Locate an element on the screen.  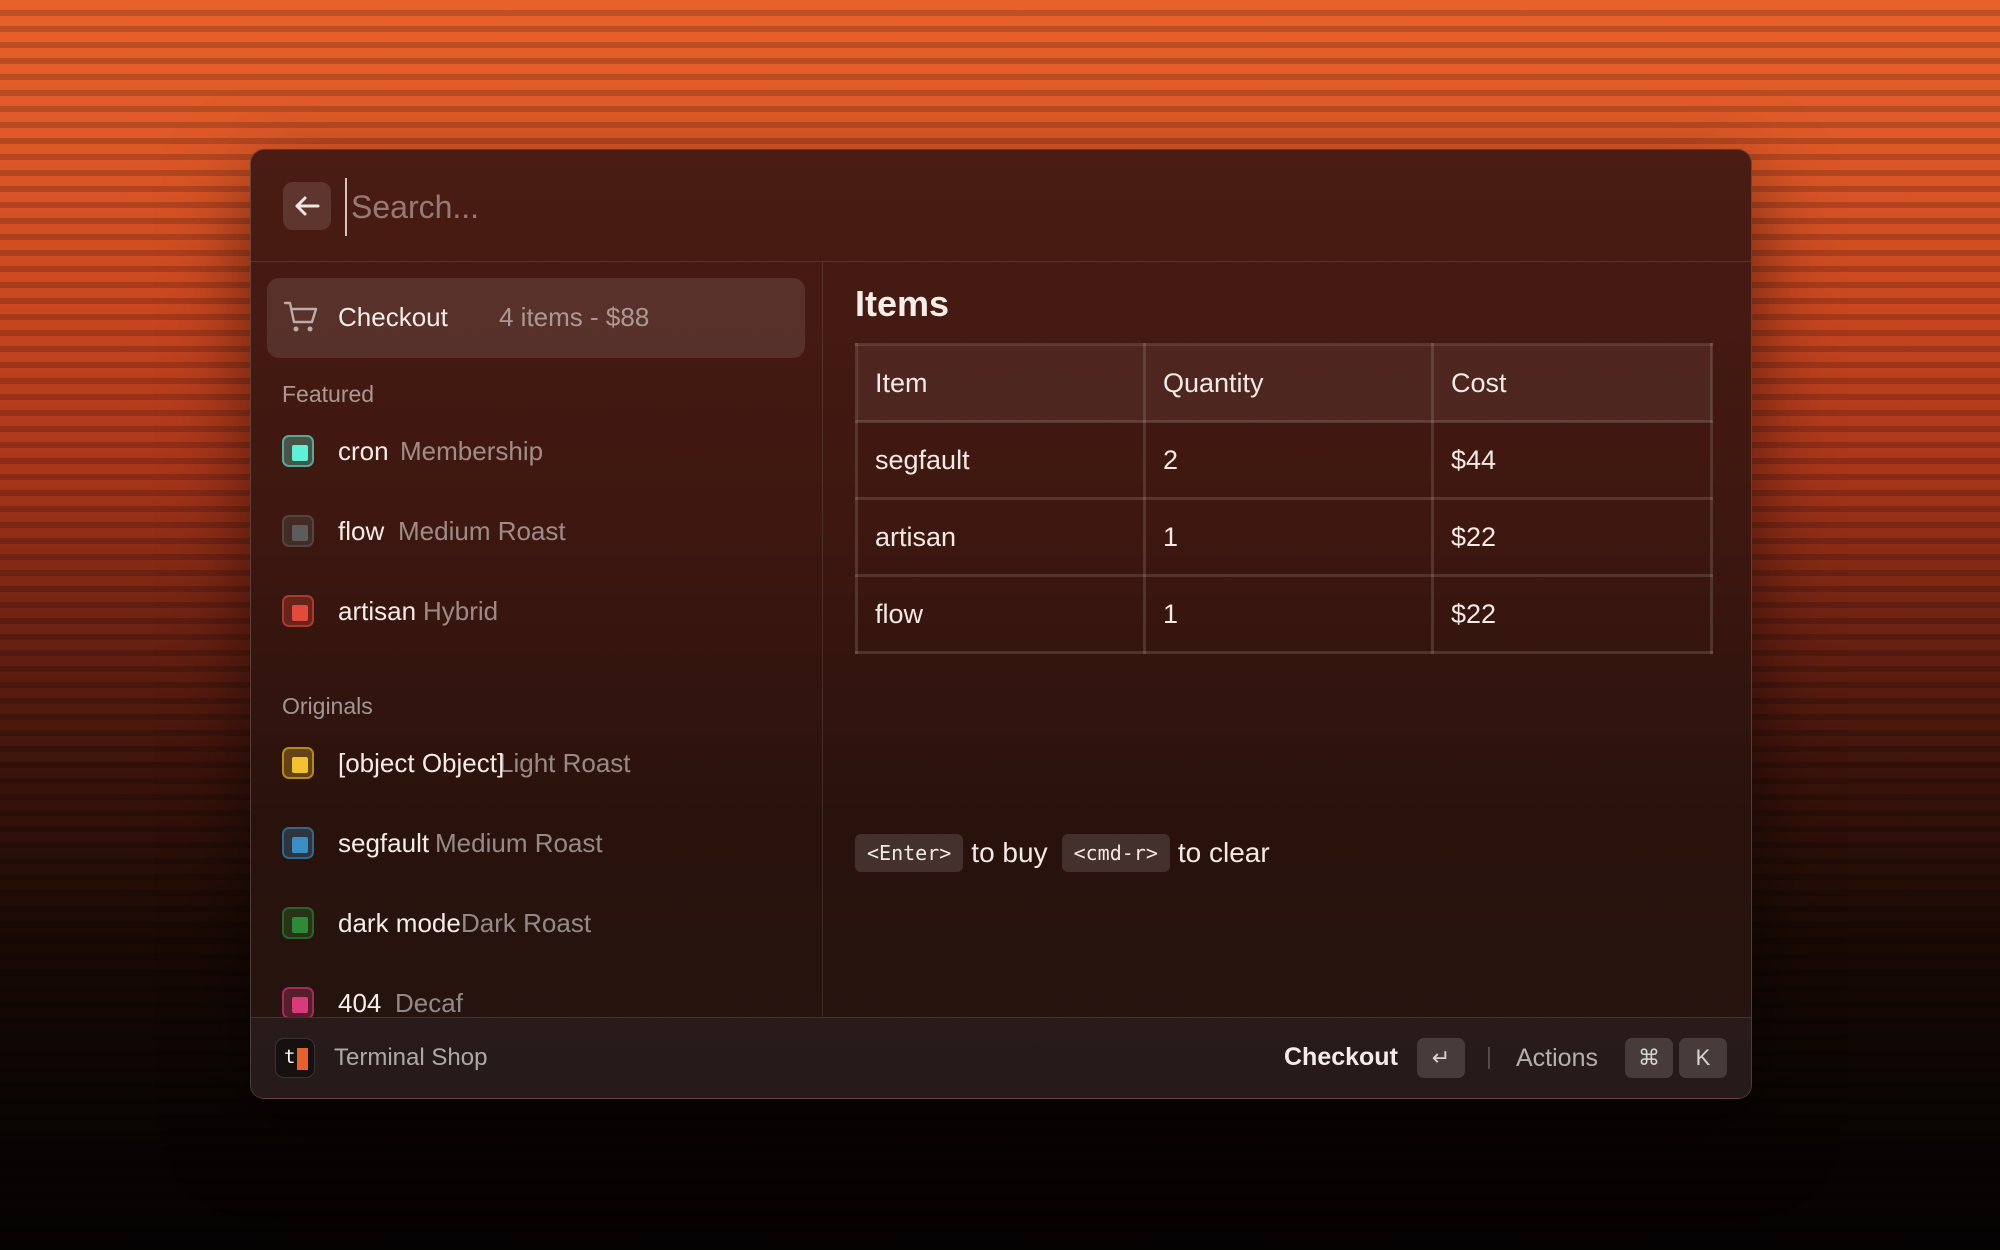
product-name: cron is located at coordinates (363, 451).